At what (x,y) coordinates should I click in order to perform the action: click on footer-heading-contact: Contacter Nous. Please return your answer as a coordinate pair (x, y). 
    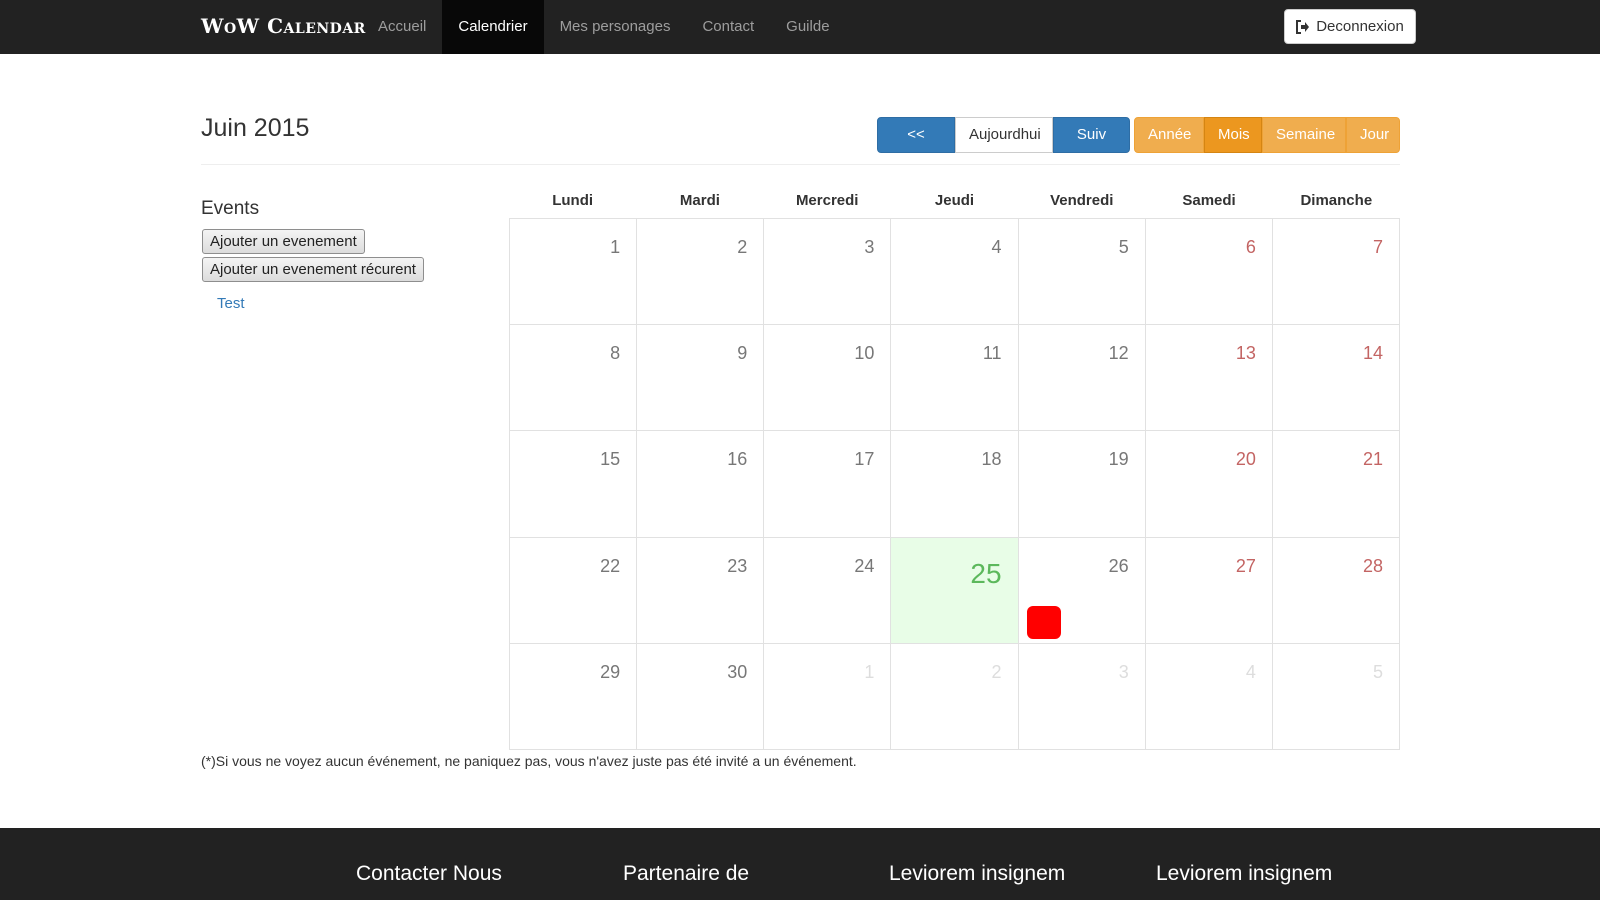
    Looking at the image, I should click on (429, 873).